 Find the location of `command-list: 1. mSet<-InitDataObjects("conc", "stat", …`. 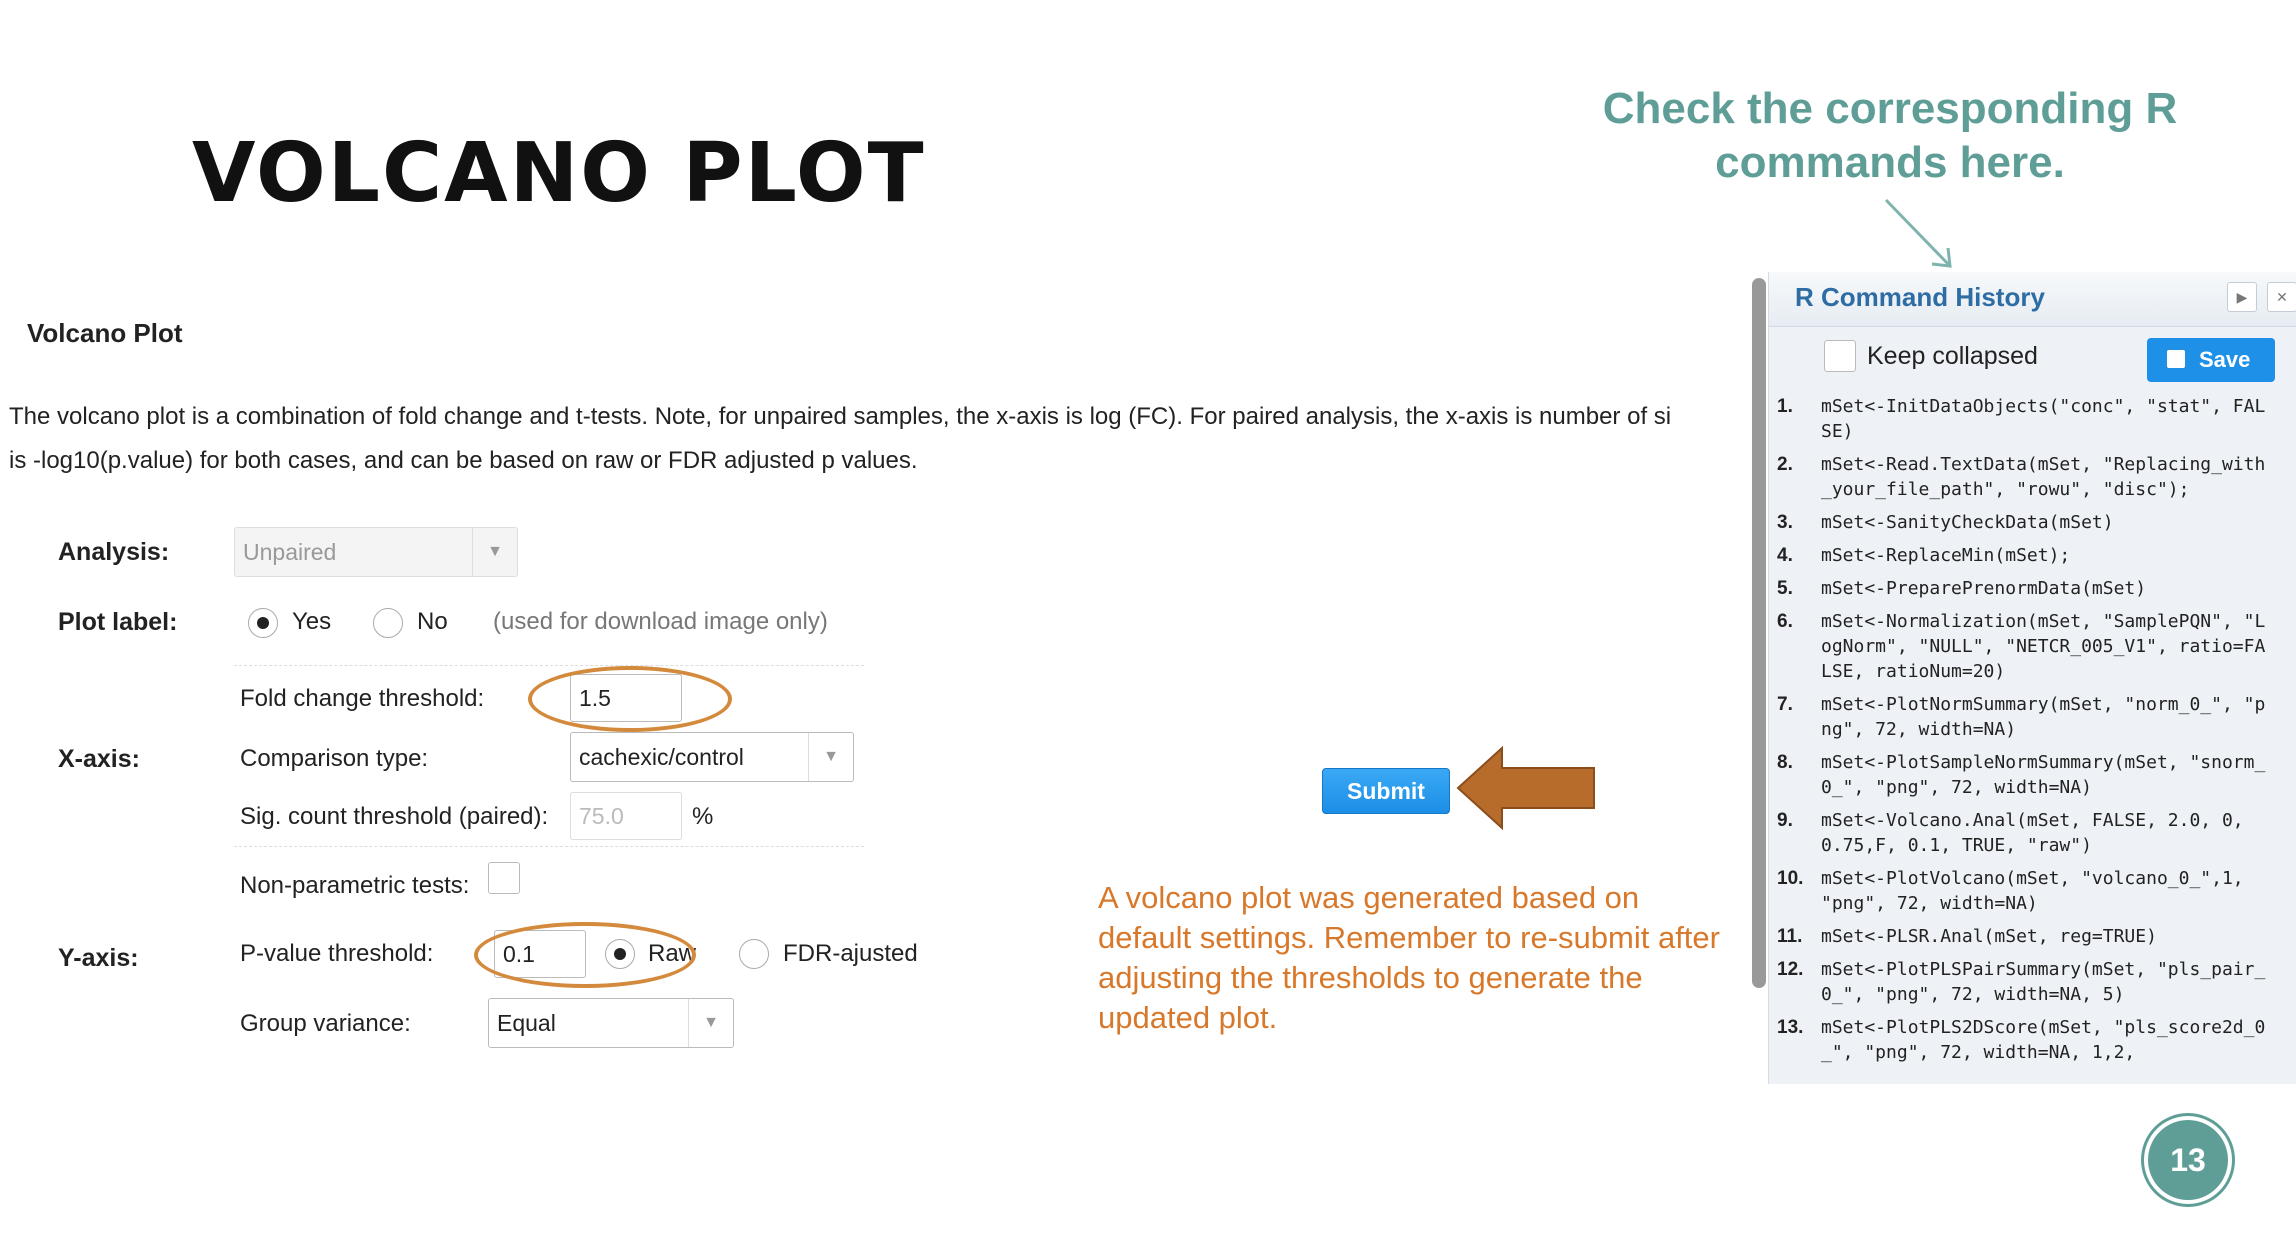

command-list: 1. mSet<-InitDataObjects("conc", "stat", … is located at coordinates (2032, 733).